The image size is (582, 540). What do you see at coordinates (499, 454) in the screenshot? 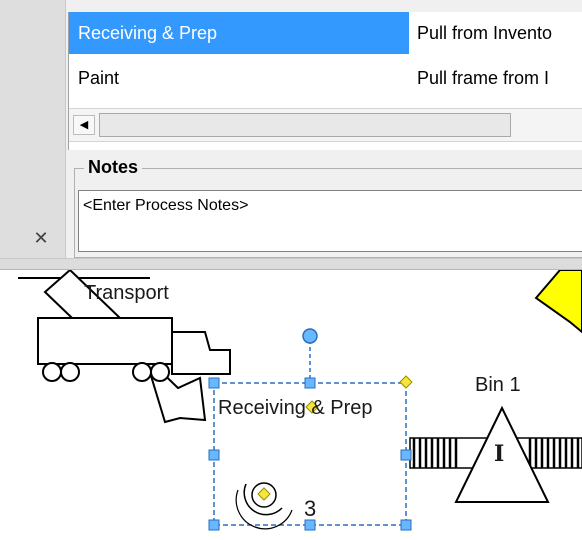
I see `inventory-symbol: I` at bounding box center [499, 454].